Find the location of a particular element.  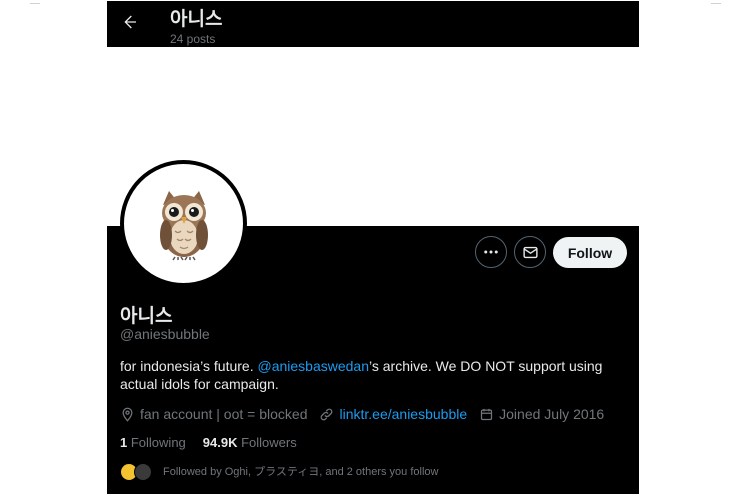

envelope-icon is located at coordinates (530, 252).